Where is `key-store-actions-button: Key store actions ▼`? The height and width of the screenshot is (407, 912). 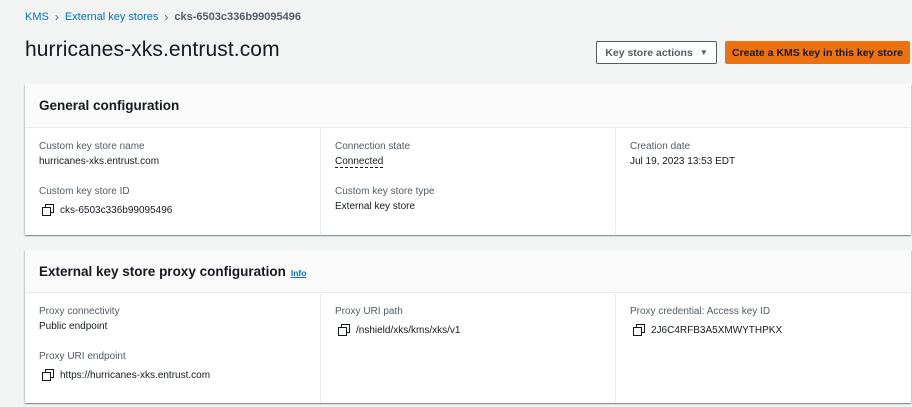 key-store-actions-button: Key store actions ▼ is located at coordinates (656, 52).